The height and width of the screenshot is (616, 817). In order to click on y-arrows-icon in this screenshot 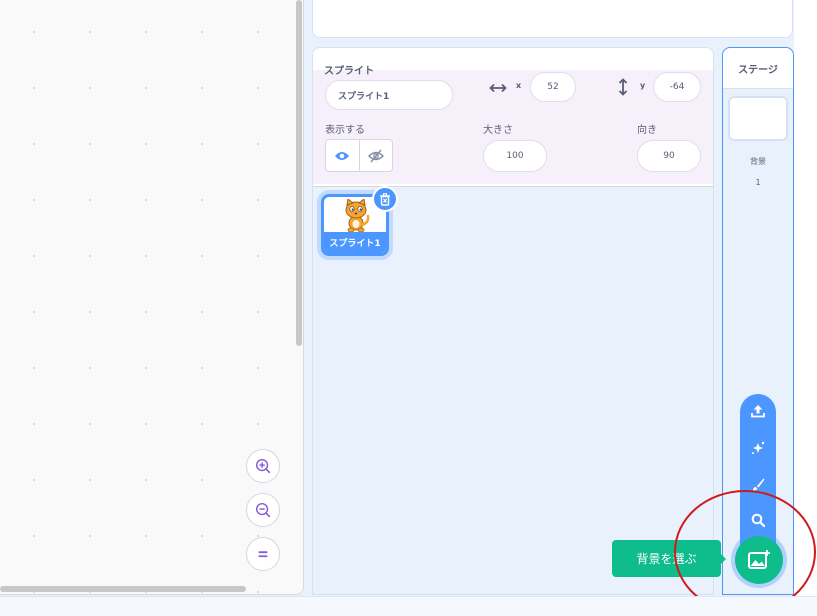, I will do `click(623, 87)`.